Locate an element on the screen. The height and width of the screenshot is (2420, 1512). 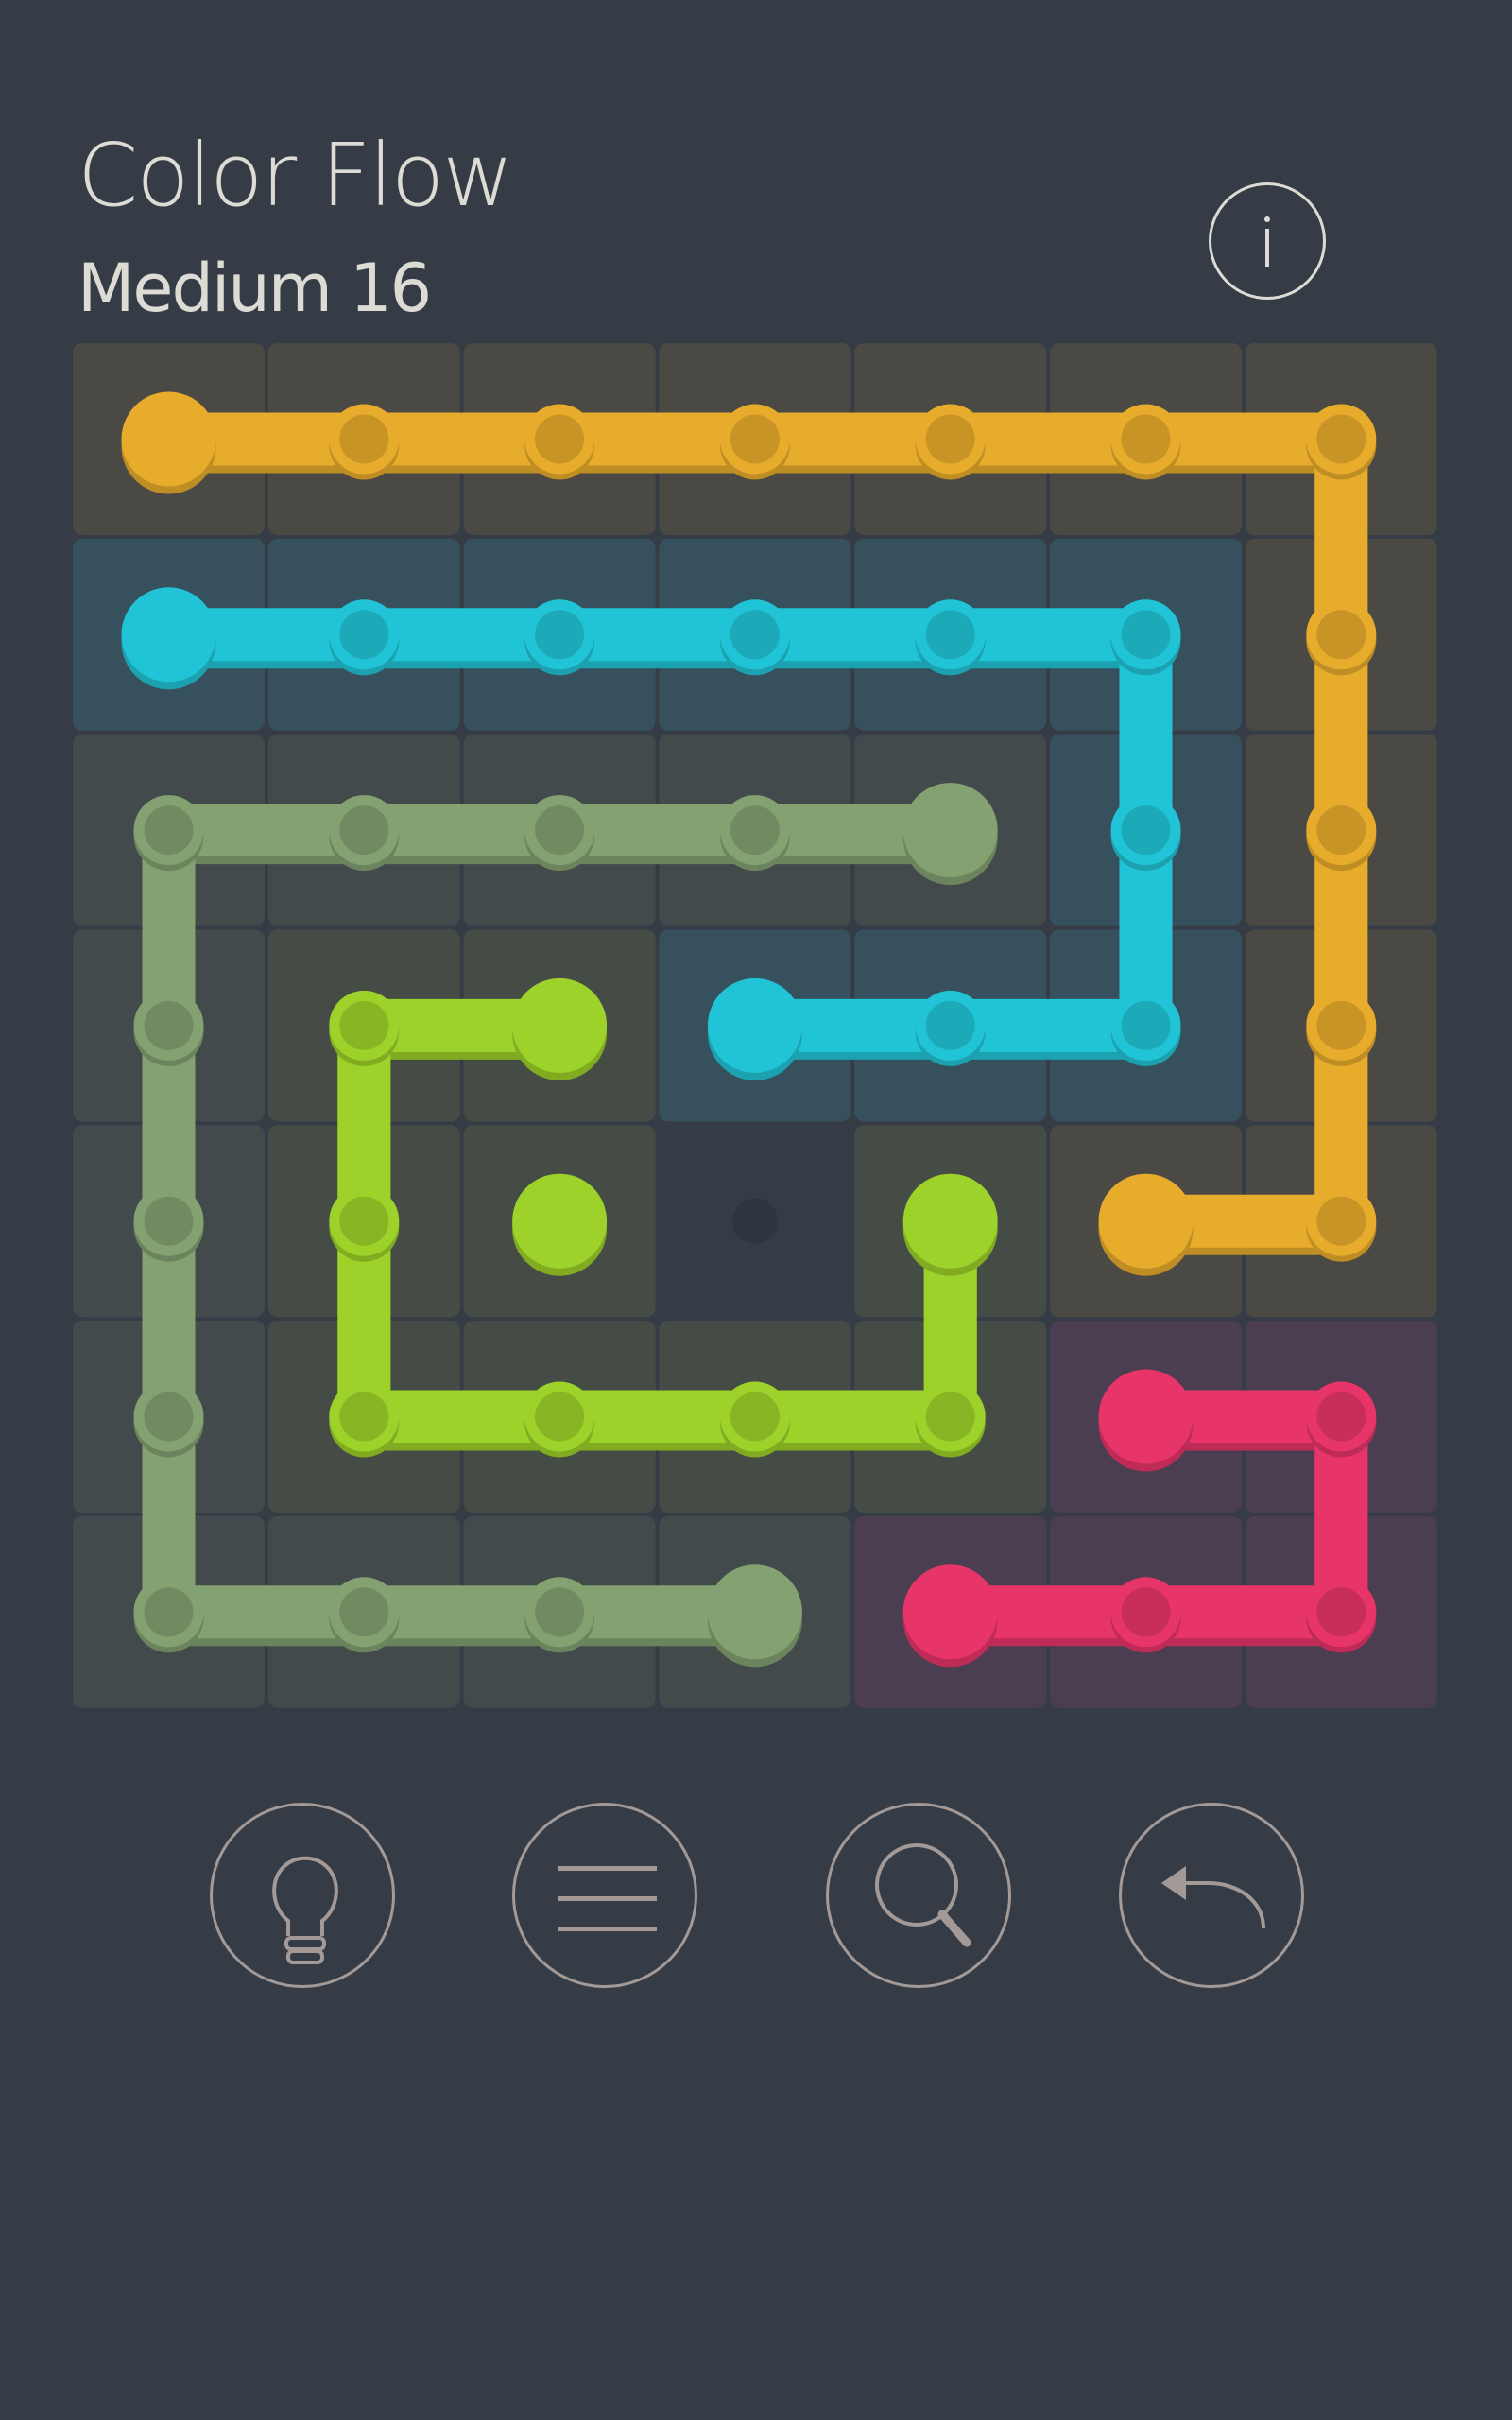
menu-button is located at coordinates (604, 1895).